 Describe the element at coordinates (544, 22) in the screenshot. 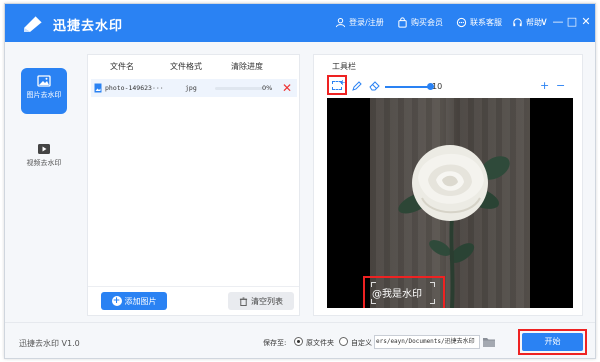

I see `menu-dropdown-button: ∨` at that location.